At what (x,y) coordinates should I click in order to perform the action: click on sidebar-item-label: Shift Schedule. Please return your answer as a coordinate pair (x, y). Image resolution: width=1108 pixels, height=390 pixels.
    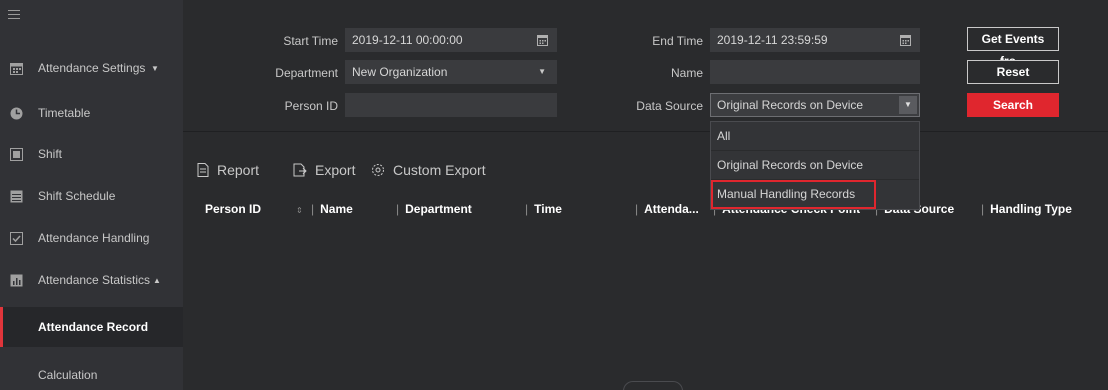
    Looking at the image, I should click on (77, 196).